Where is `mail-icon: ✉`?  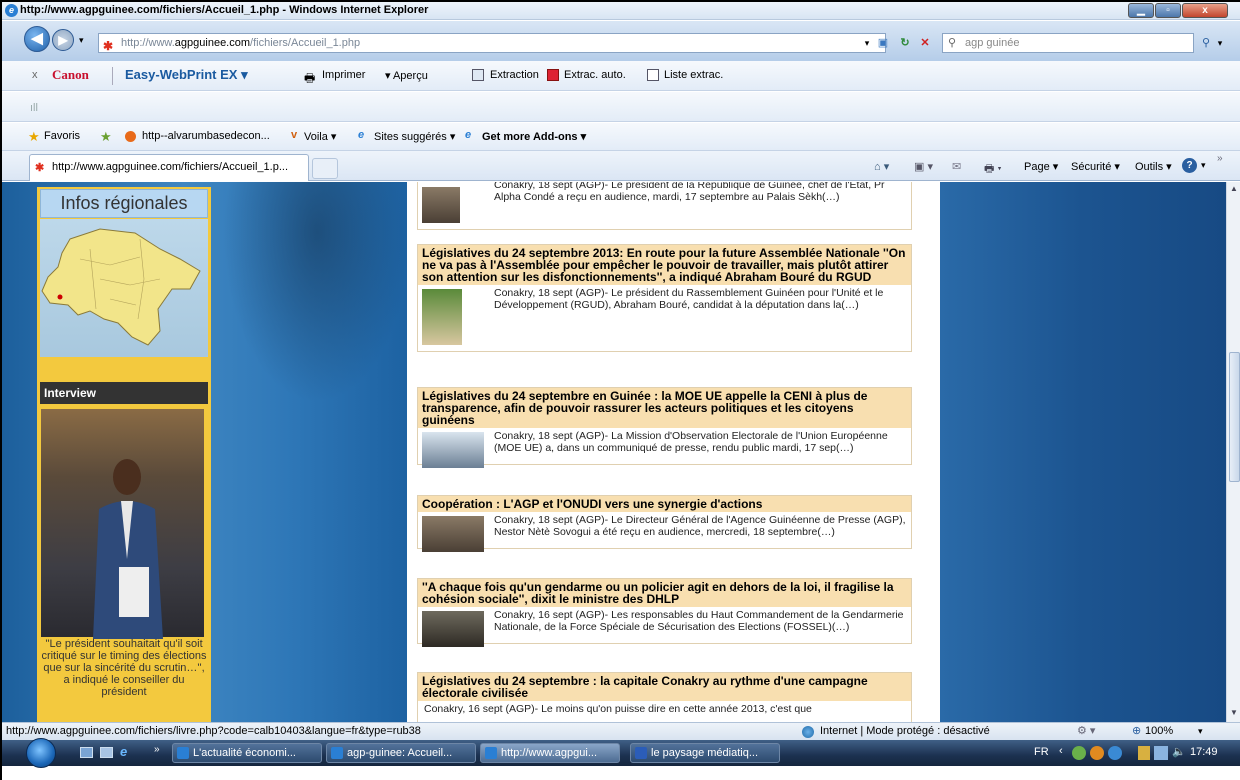 mail-icon: ✉ is located at coordinates (956, 166).